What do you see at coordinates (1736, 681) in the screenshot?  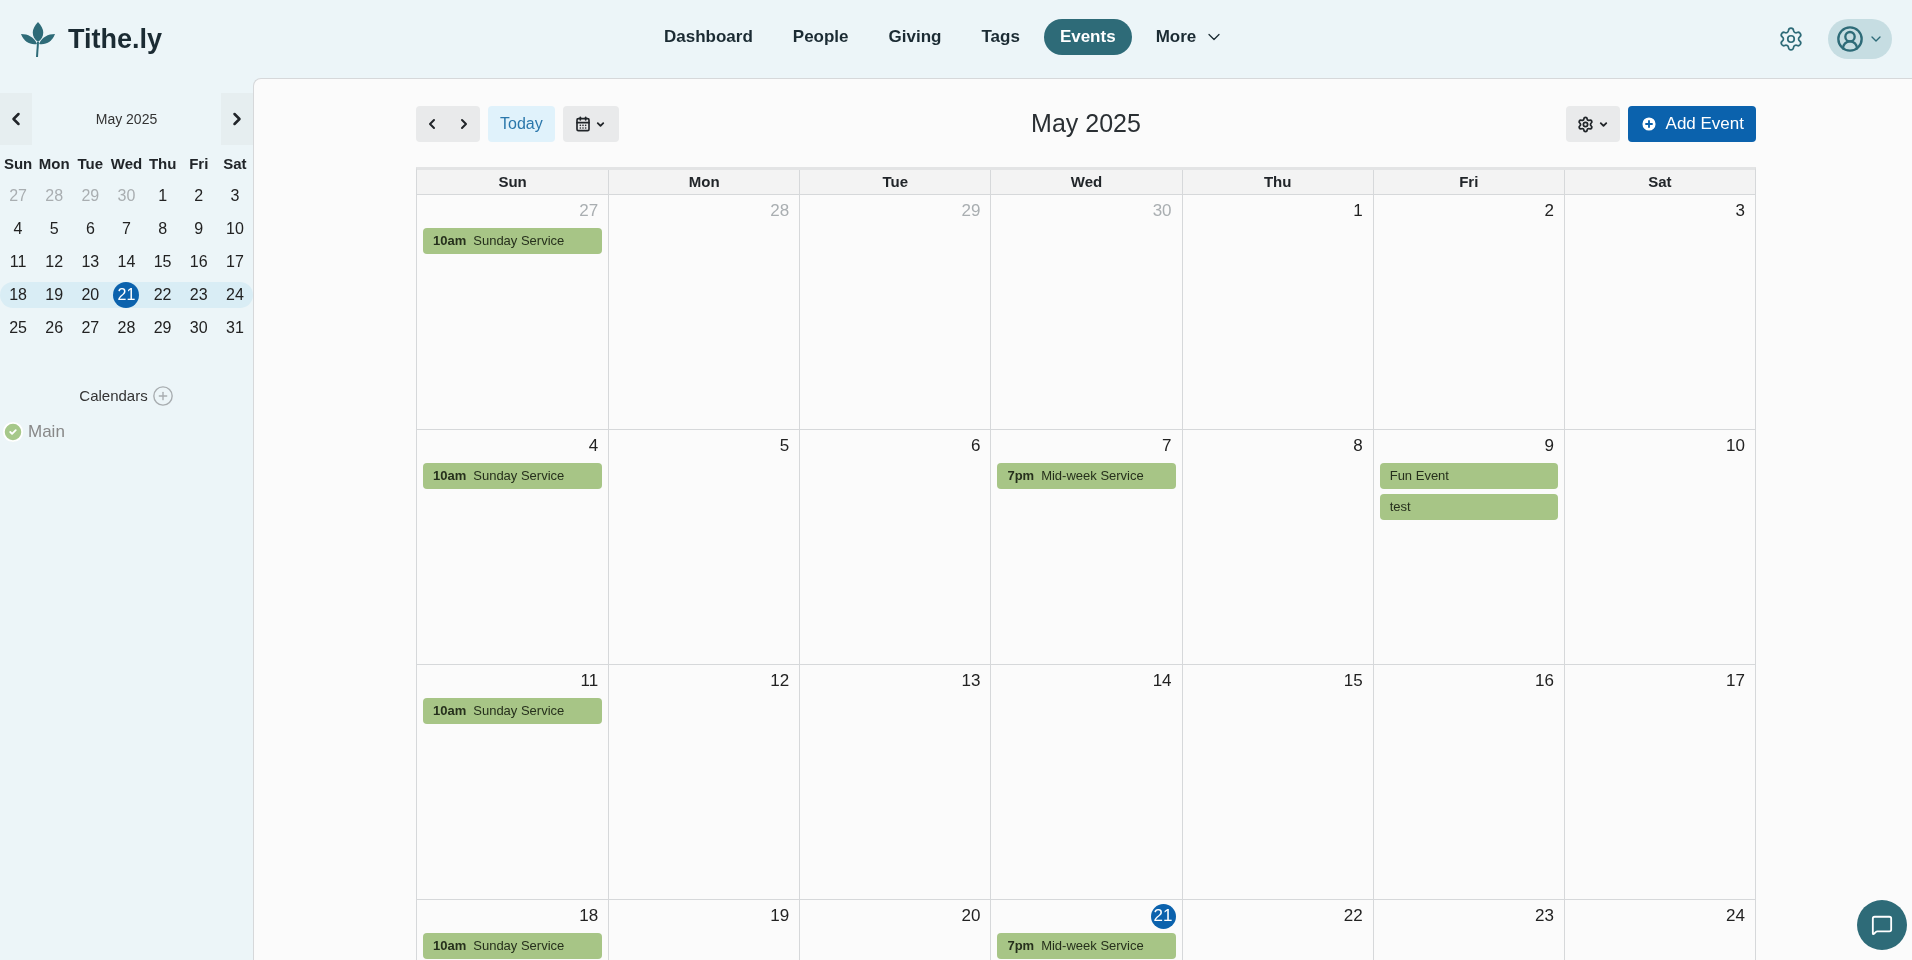 I see `day-number: 17` at bounding box center [1736, 681].